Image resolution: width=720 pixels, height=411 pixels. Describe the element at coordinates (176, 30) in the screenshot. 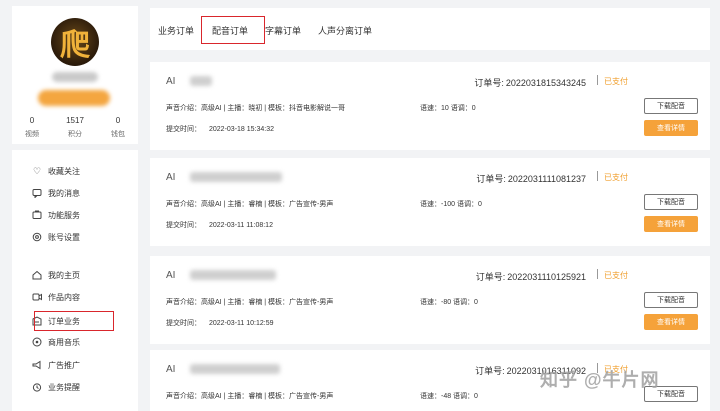

I see `tab-business-orders: 业务订单` at that location.